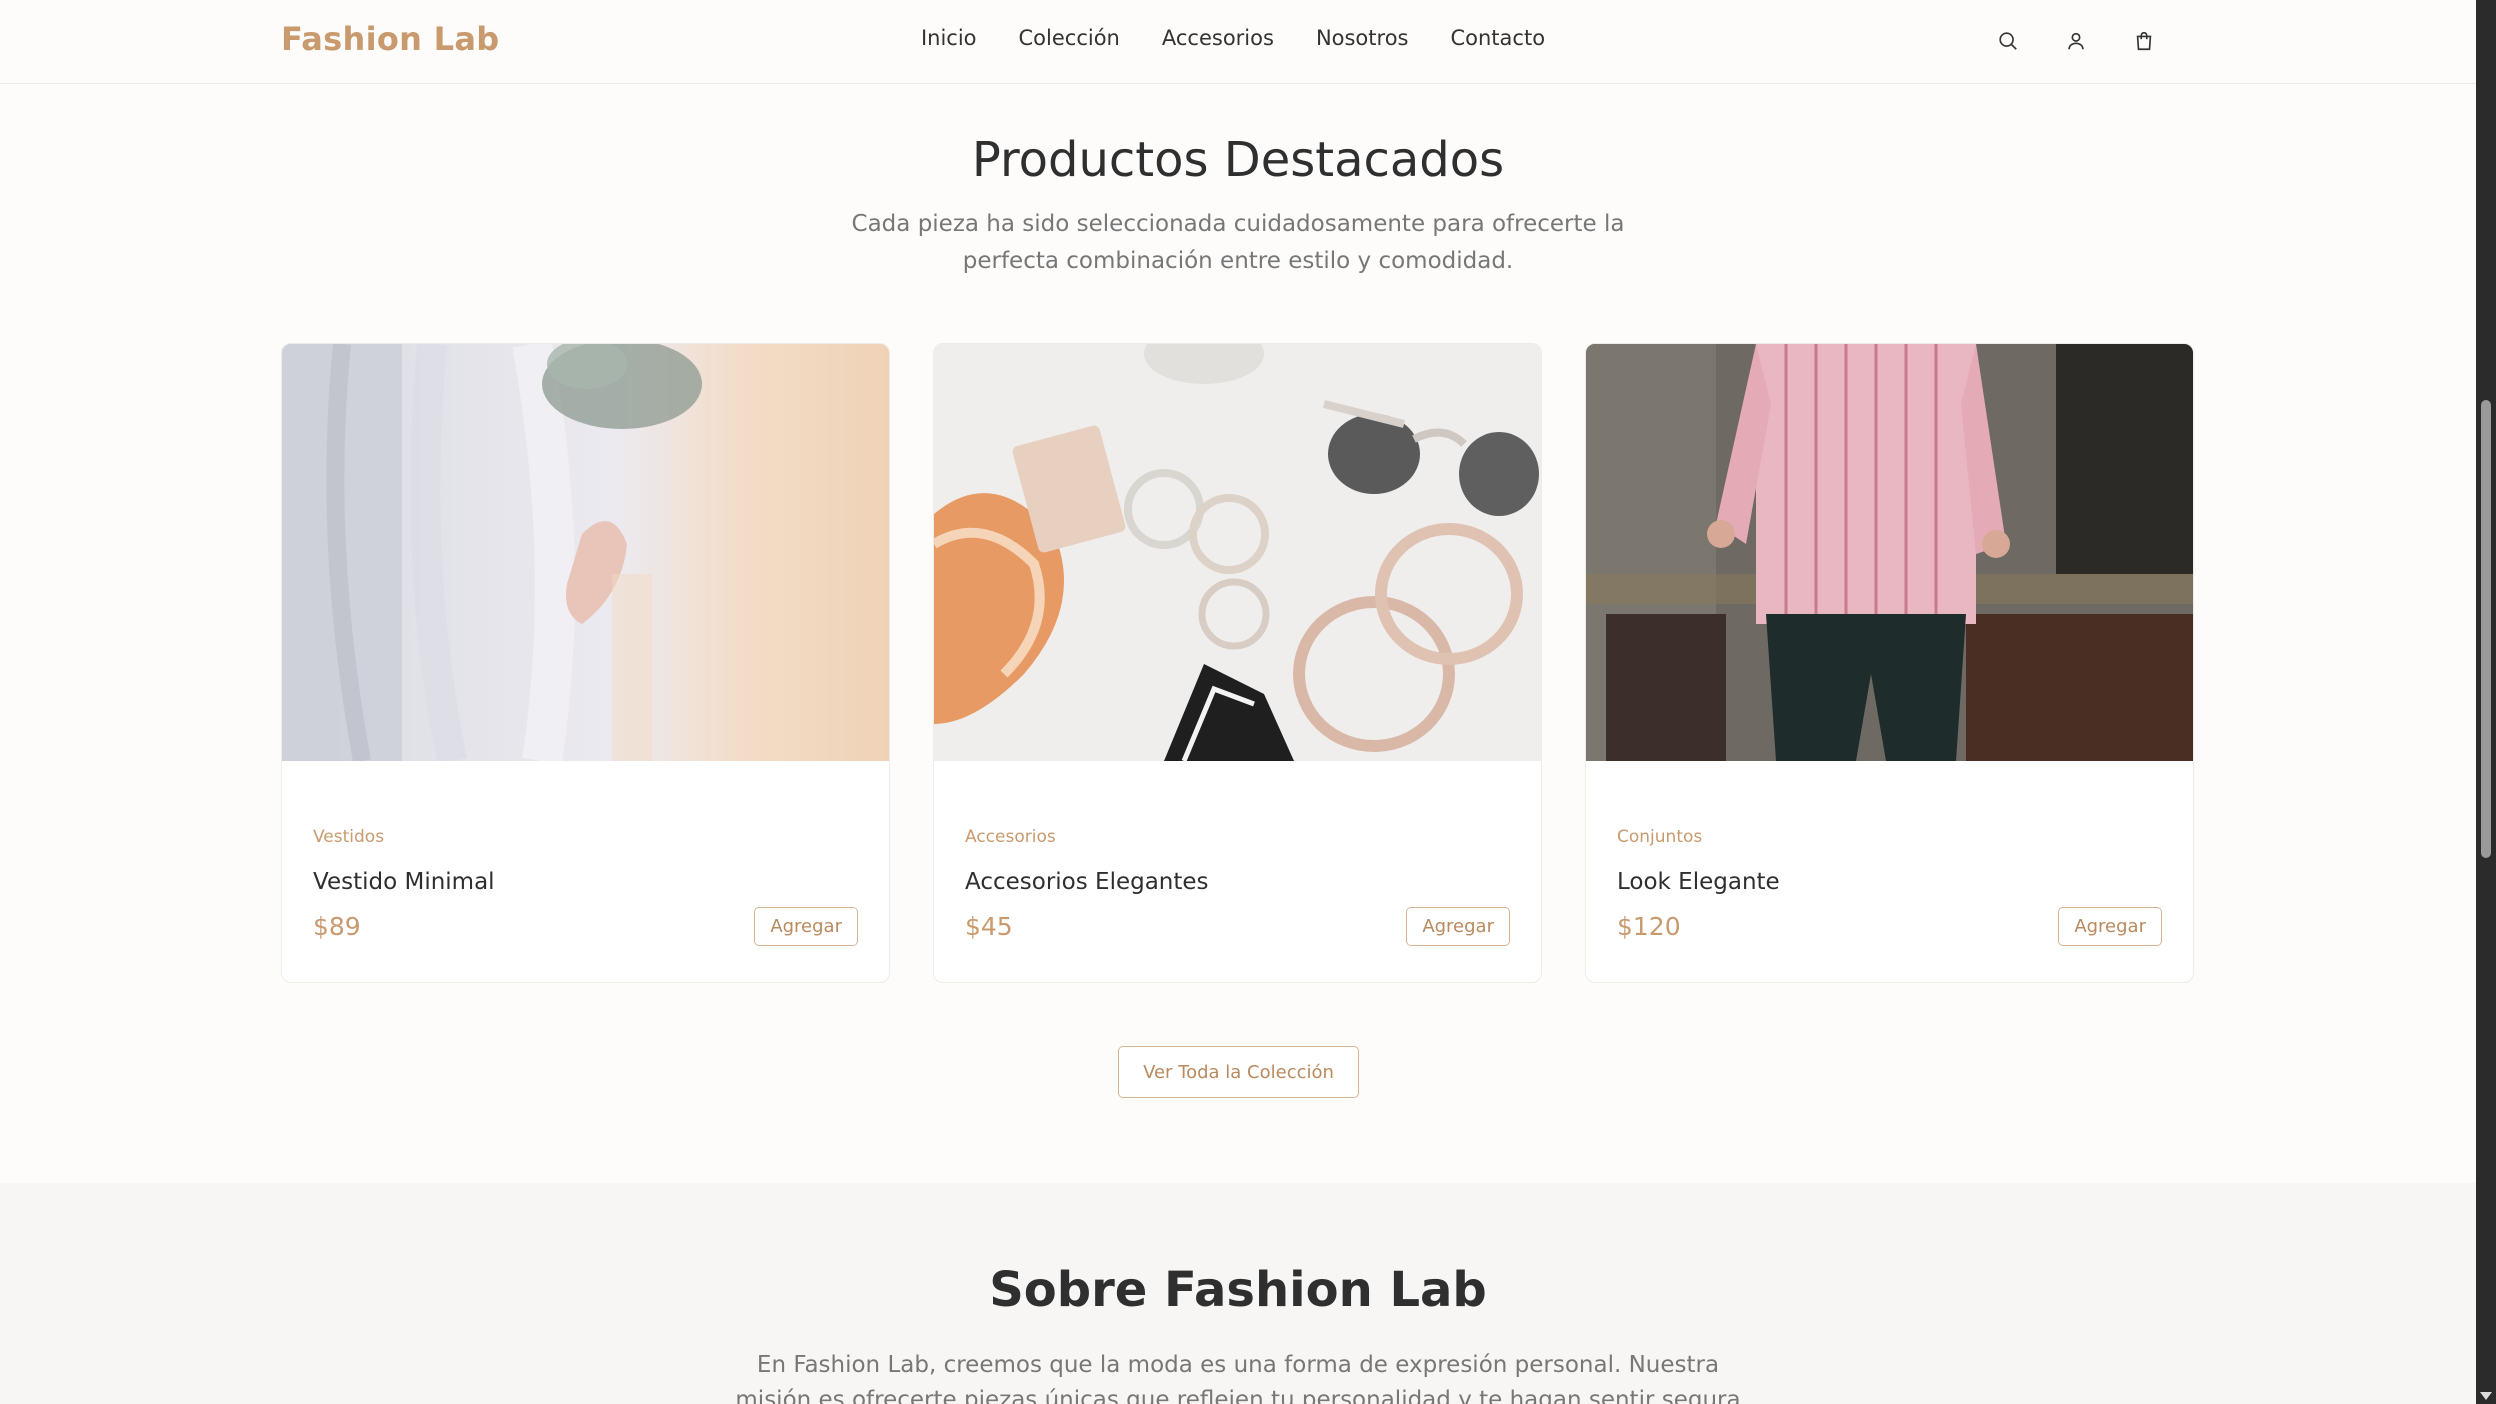  I want to click on nav-accesorios: Accesorios, so click(1218, 38).